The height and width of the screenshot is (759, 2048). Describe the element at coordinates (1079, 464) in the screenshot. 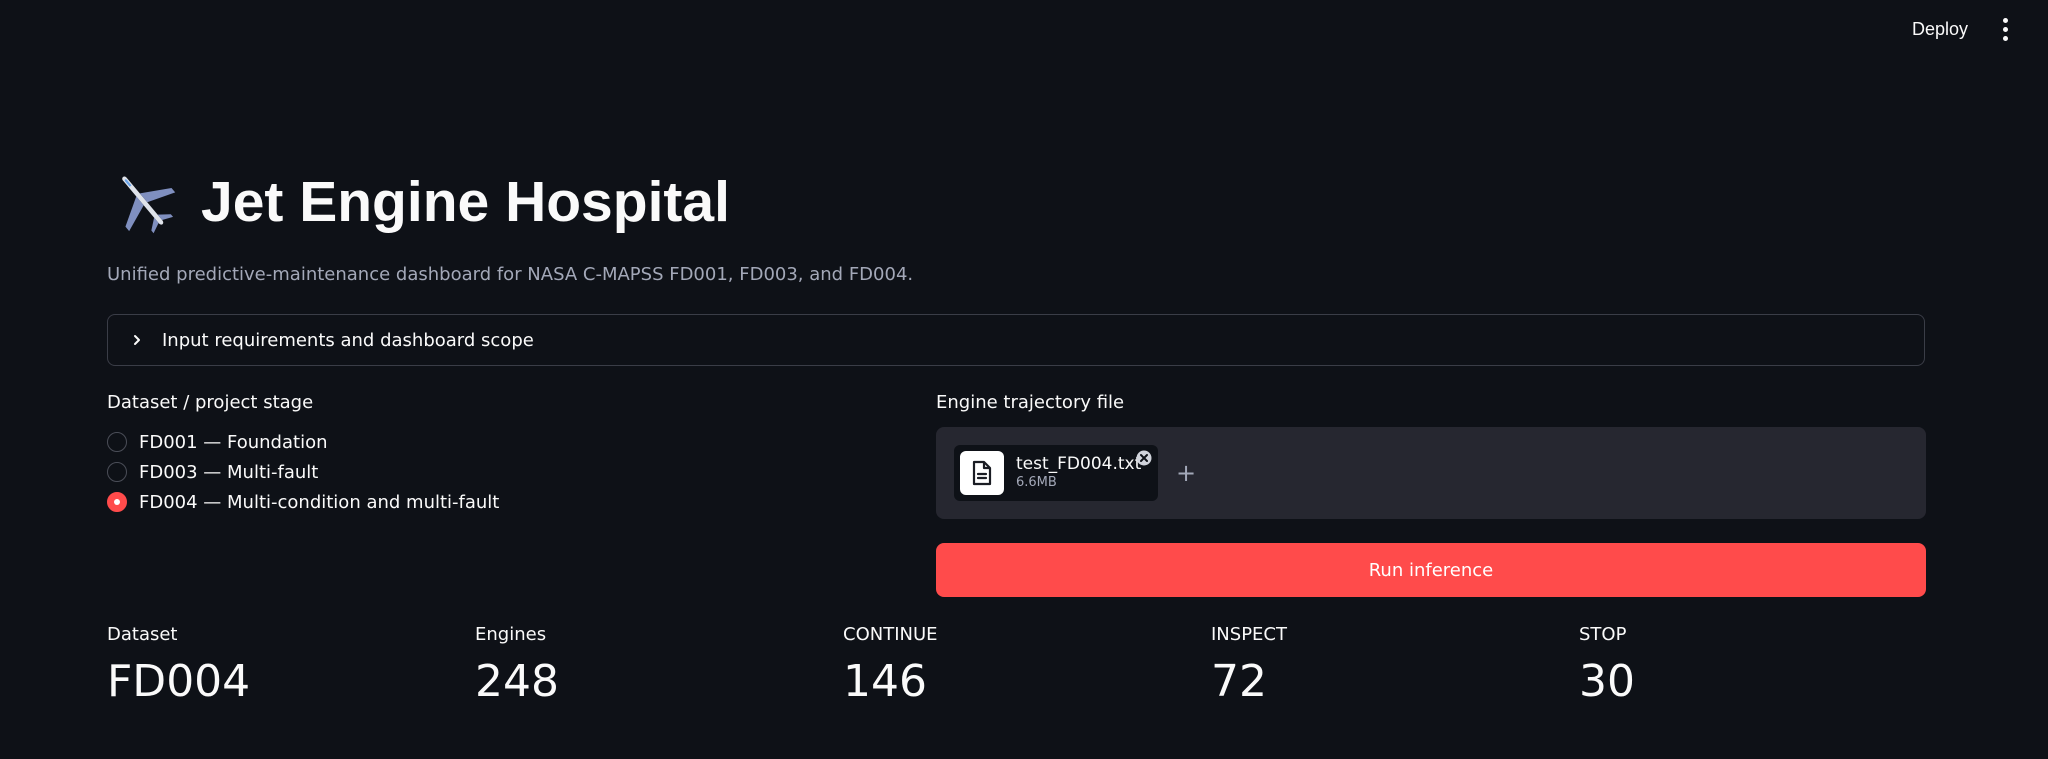

I see `file-name: test_FD004.txt` at that location.